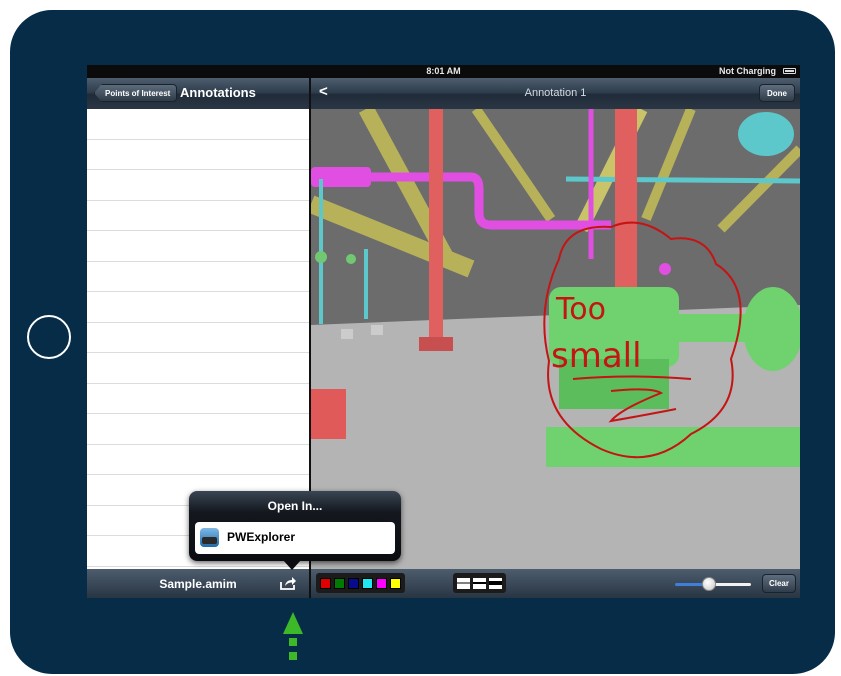 Image resolution: width=841 pixels, height=676 pixels. What do you see at coordinates (367, 583) in the screenshot?
I see `swatch-cyan` at bounding box center [367, 583].